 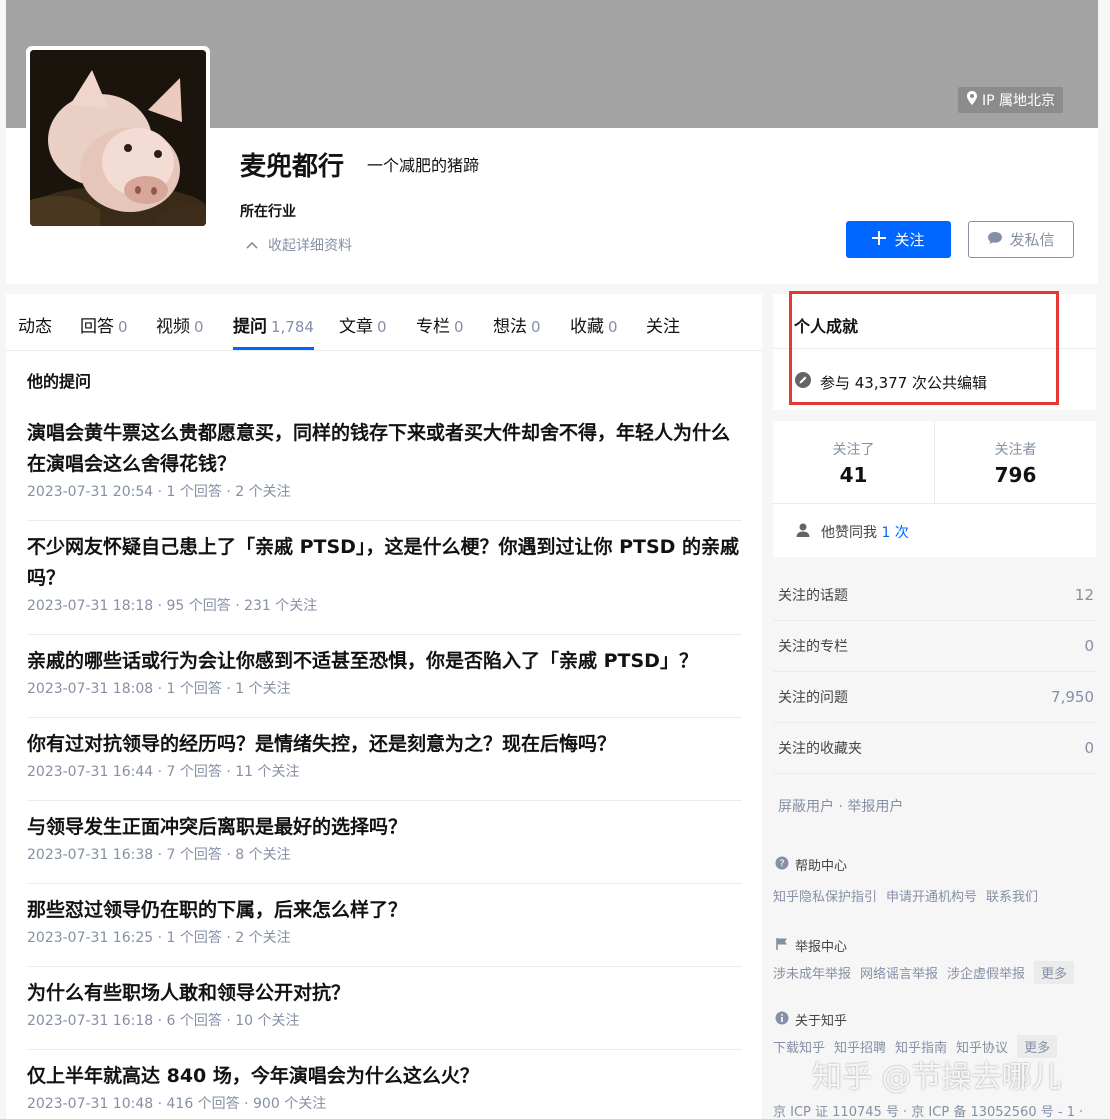 I want to click on followed-topics-row: 关注的话题 12, so click(x=934, y=595).